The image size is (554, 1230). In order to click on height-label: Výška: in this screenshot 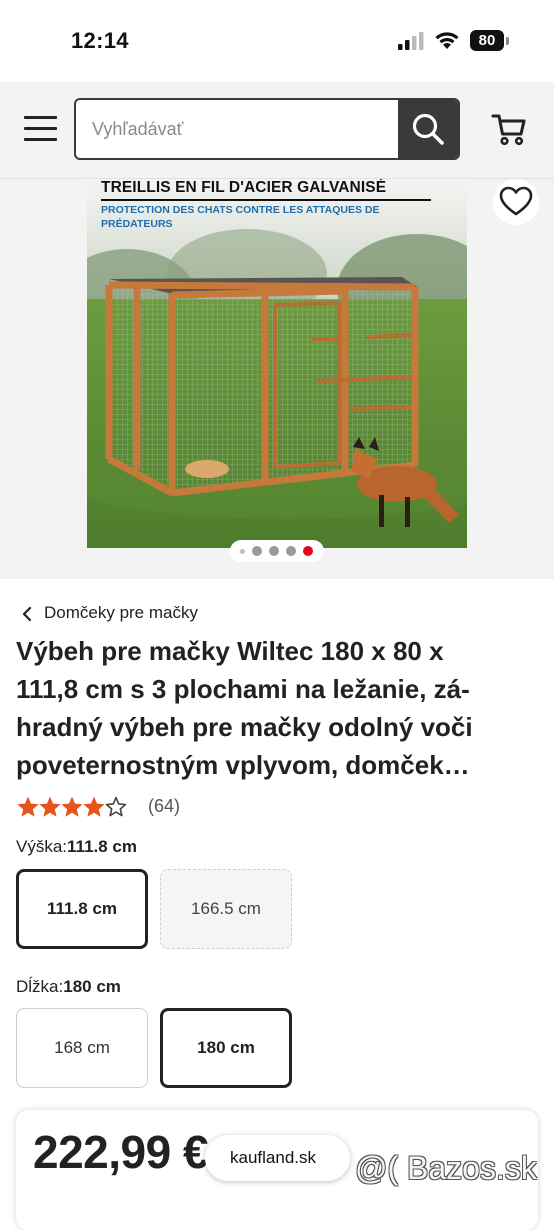, I will do `click(42, 846)`.